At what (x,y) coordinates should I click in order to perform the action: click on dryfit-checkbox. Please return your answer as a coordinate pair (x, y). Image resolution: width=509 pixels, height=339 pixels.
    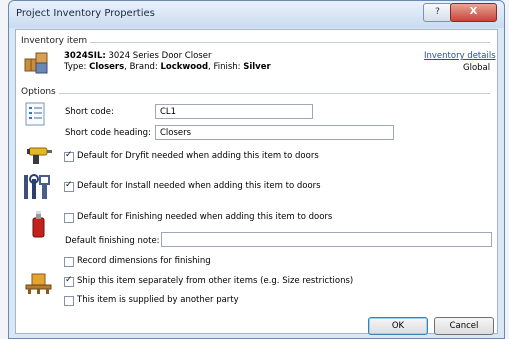
    Looking at the image, I should click on (69, 156).